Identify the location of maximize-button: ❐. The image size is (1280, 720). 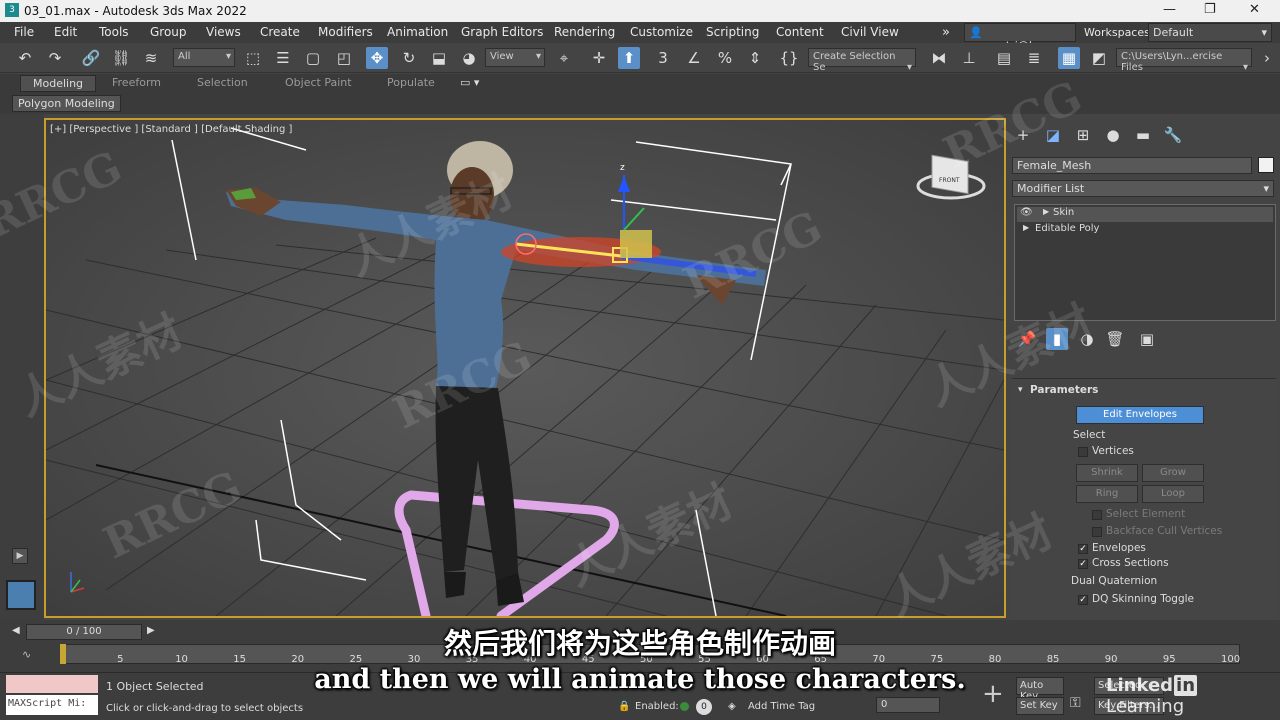
(1210, 9).